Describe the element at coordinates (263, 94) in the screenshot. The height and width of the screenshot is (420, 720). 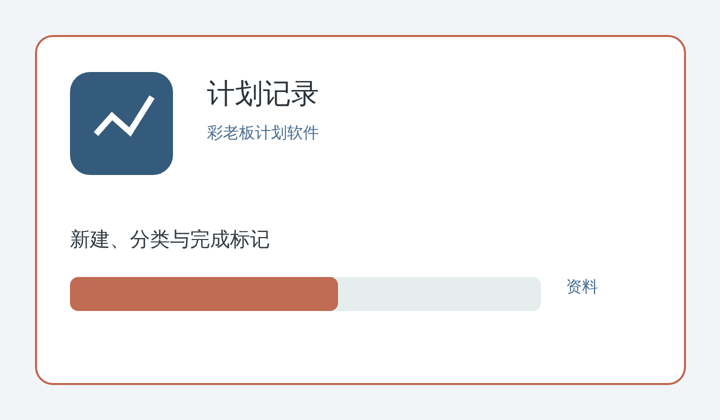
I see `app-title: 计划记录` at that location.